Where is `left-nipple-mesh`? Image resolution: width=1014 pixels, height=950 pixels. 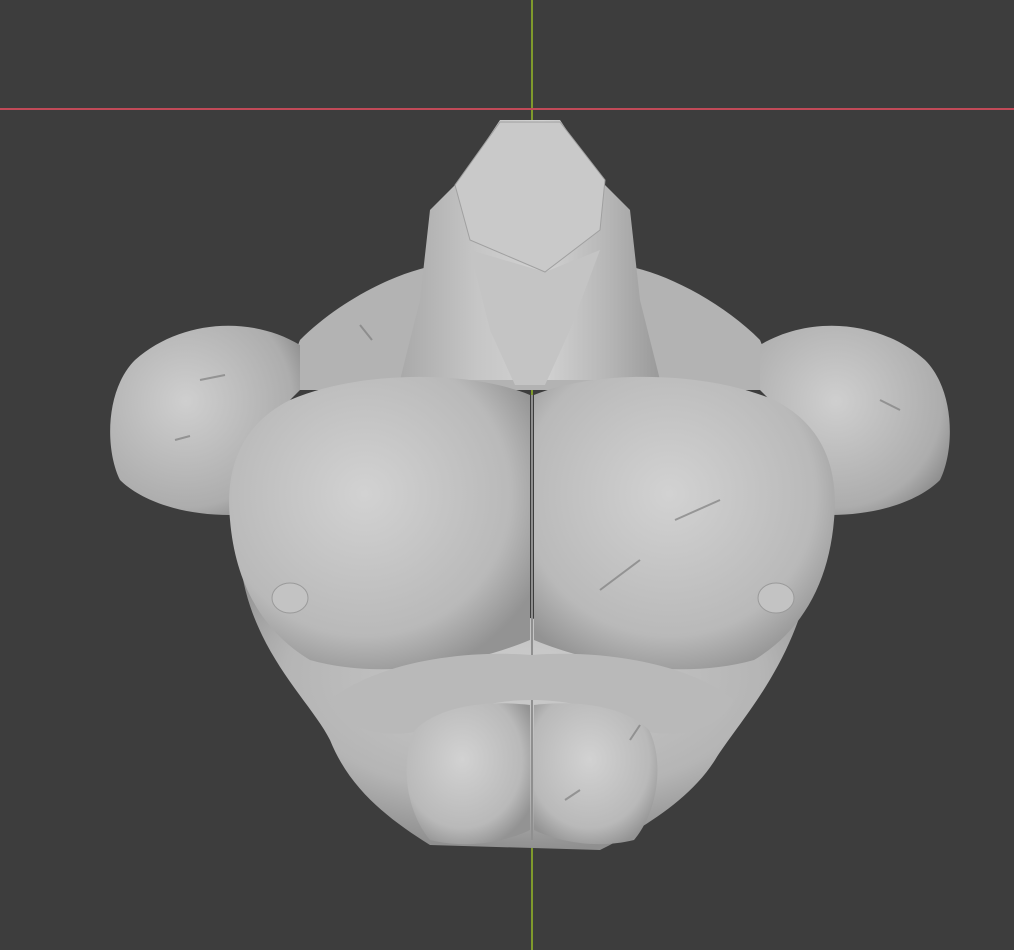
left-nipple-mesh is located at coordinates (290, 598).